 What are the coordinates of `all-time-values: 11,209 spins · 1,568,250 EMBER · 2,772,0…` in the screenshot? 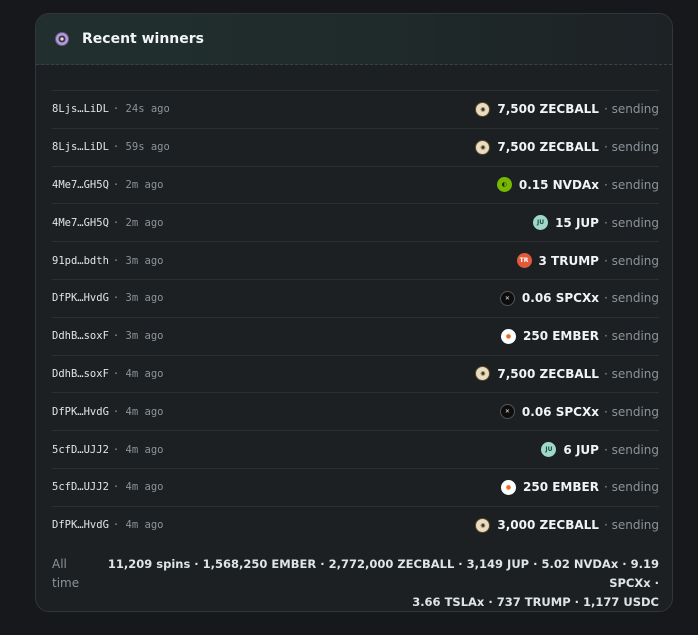 It's located at (379, 583).